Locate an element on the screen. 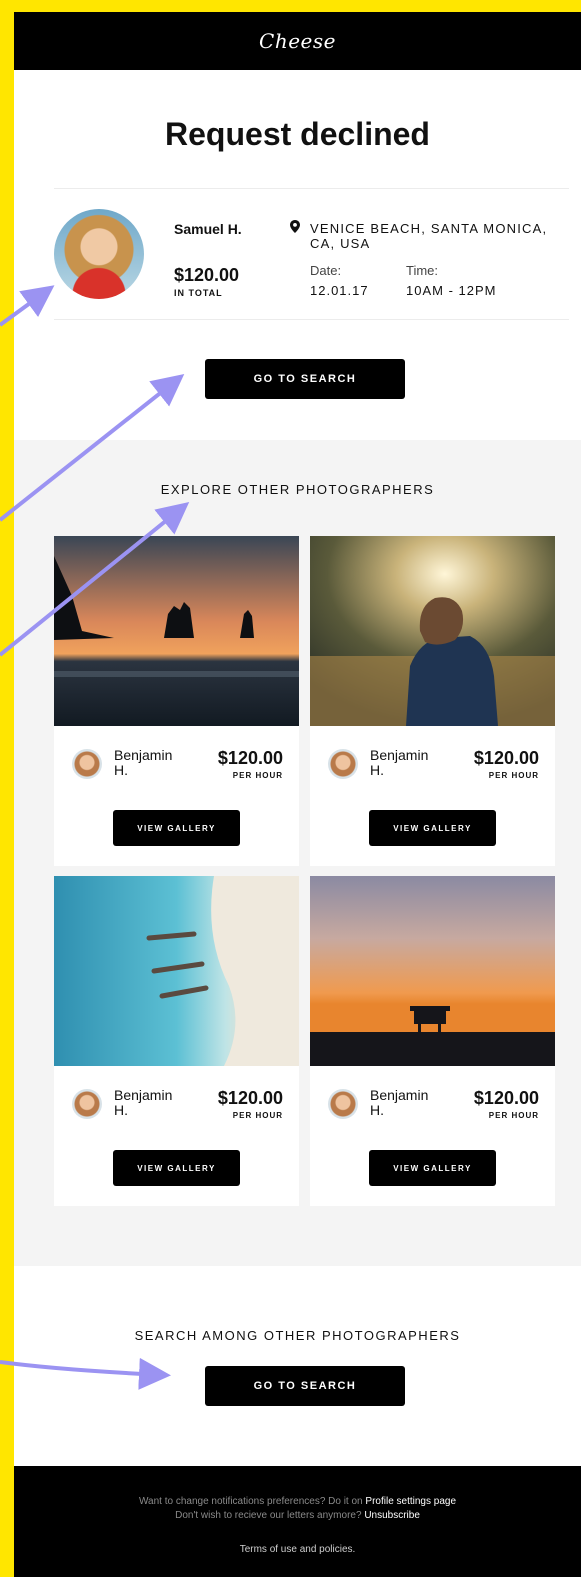 The height and width of the screenshot is (1577, 581). search-section-title: SEARCH AMONG OTHER PHOTOGRAPHERS is located at coordinates (297, 1335).